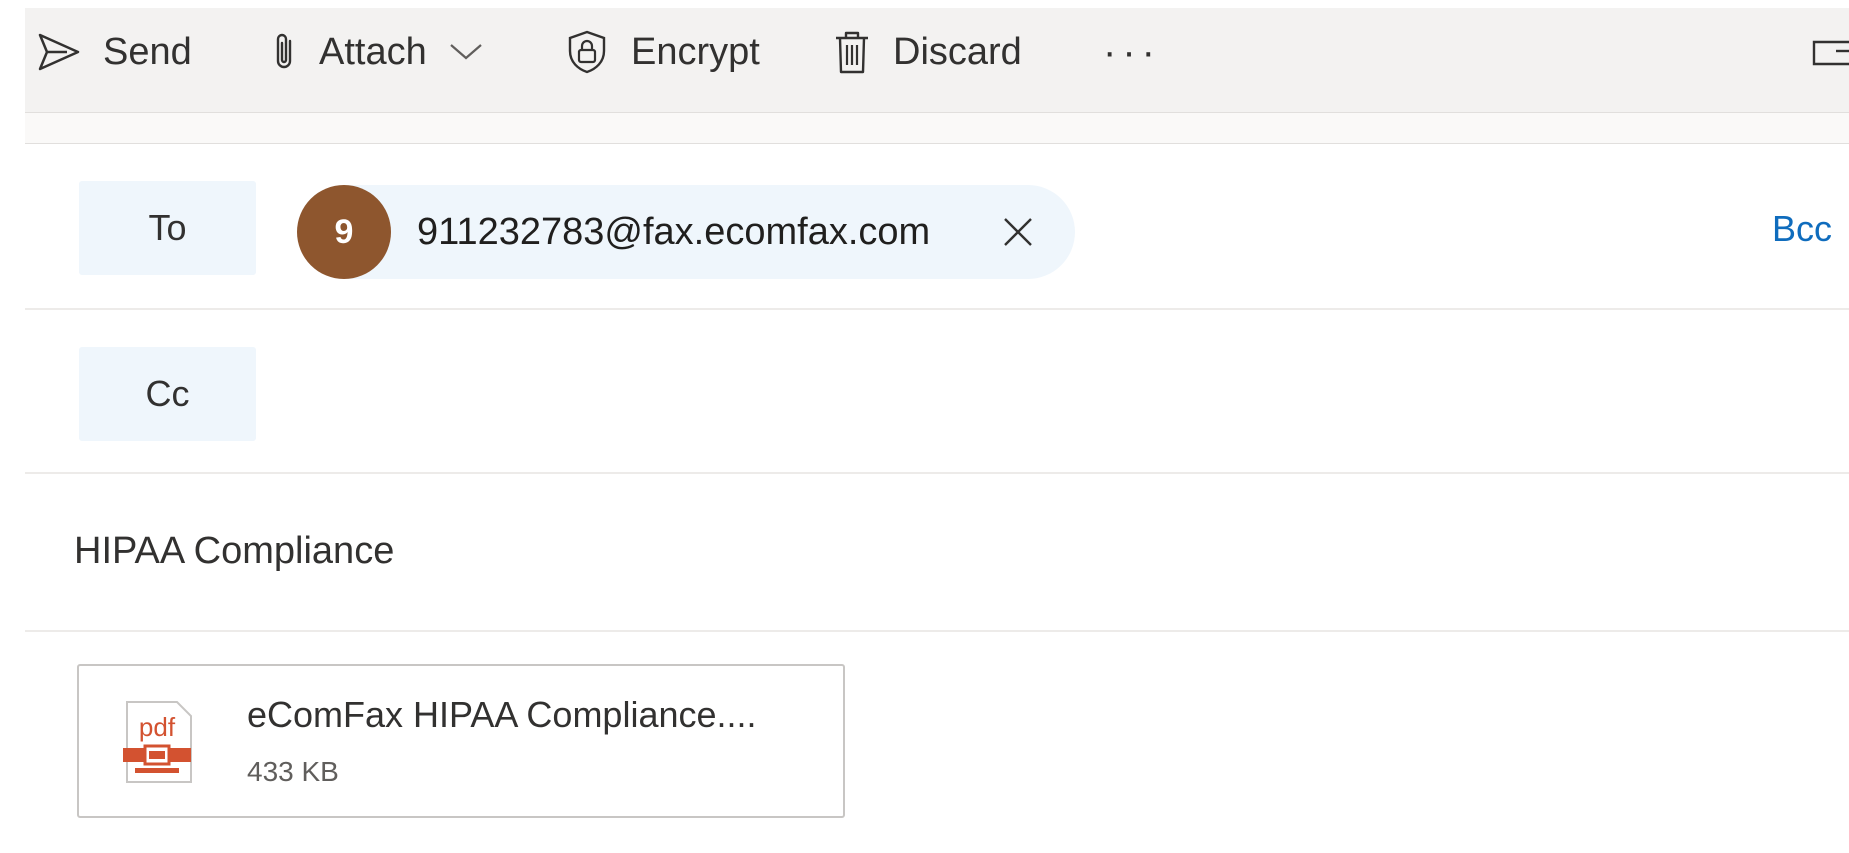 The width and height of the screenshot is (1849, 853). I want to click on pdf-file-icon: pdf, so click(157, 742).